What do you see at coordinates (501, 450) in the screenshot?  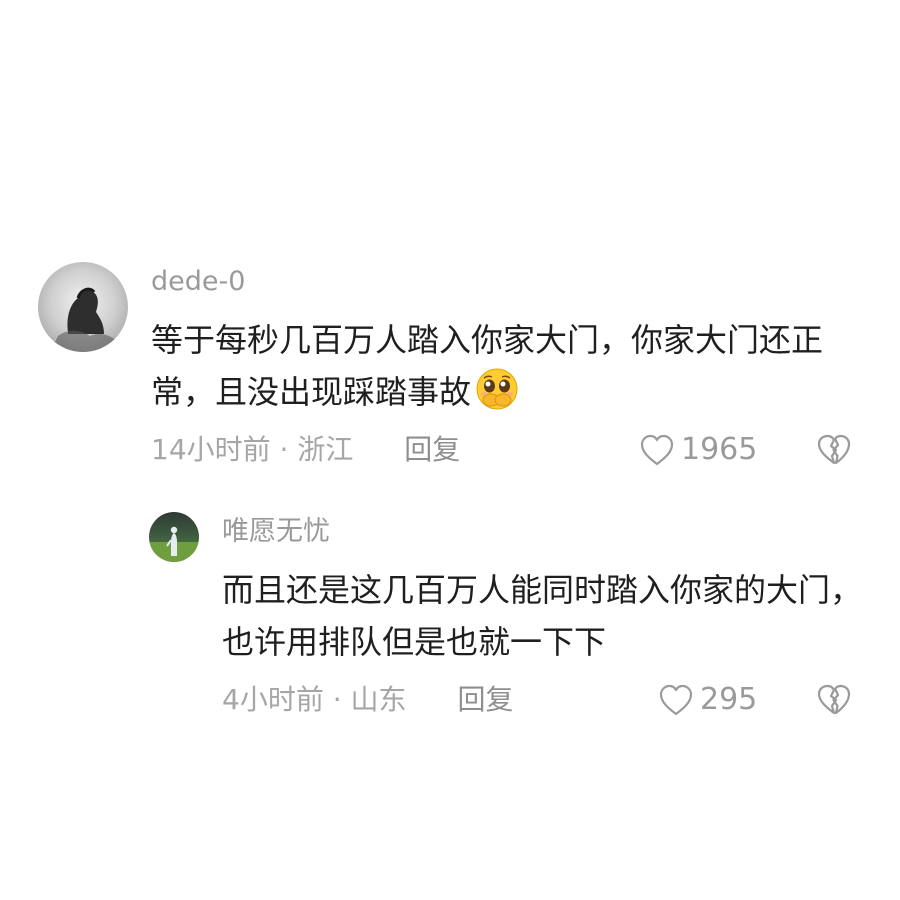 I see `comment-meta: 14小时前 · 浙江 回复 1965` at bounding box center [501, 450].